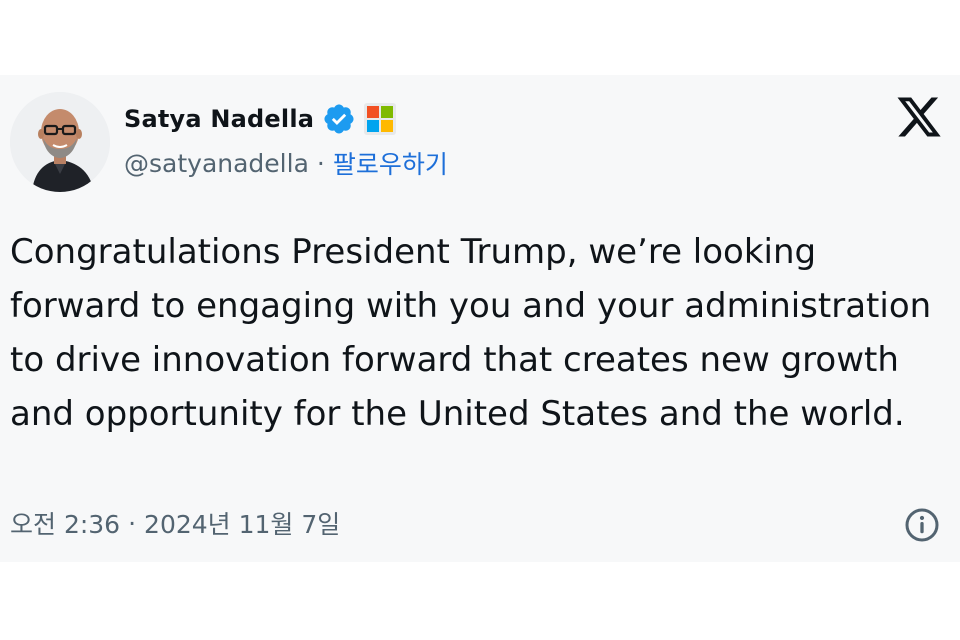 The image size is (960, 640). What do you see at coordinates (242, 524) in the screenshot?
I see `tweet-date: 2024년 11월 7일` at bounding box center [242, 524].